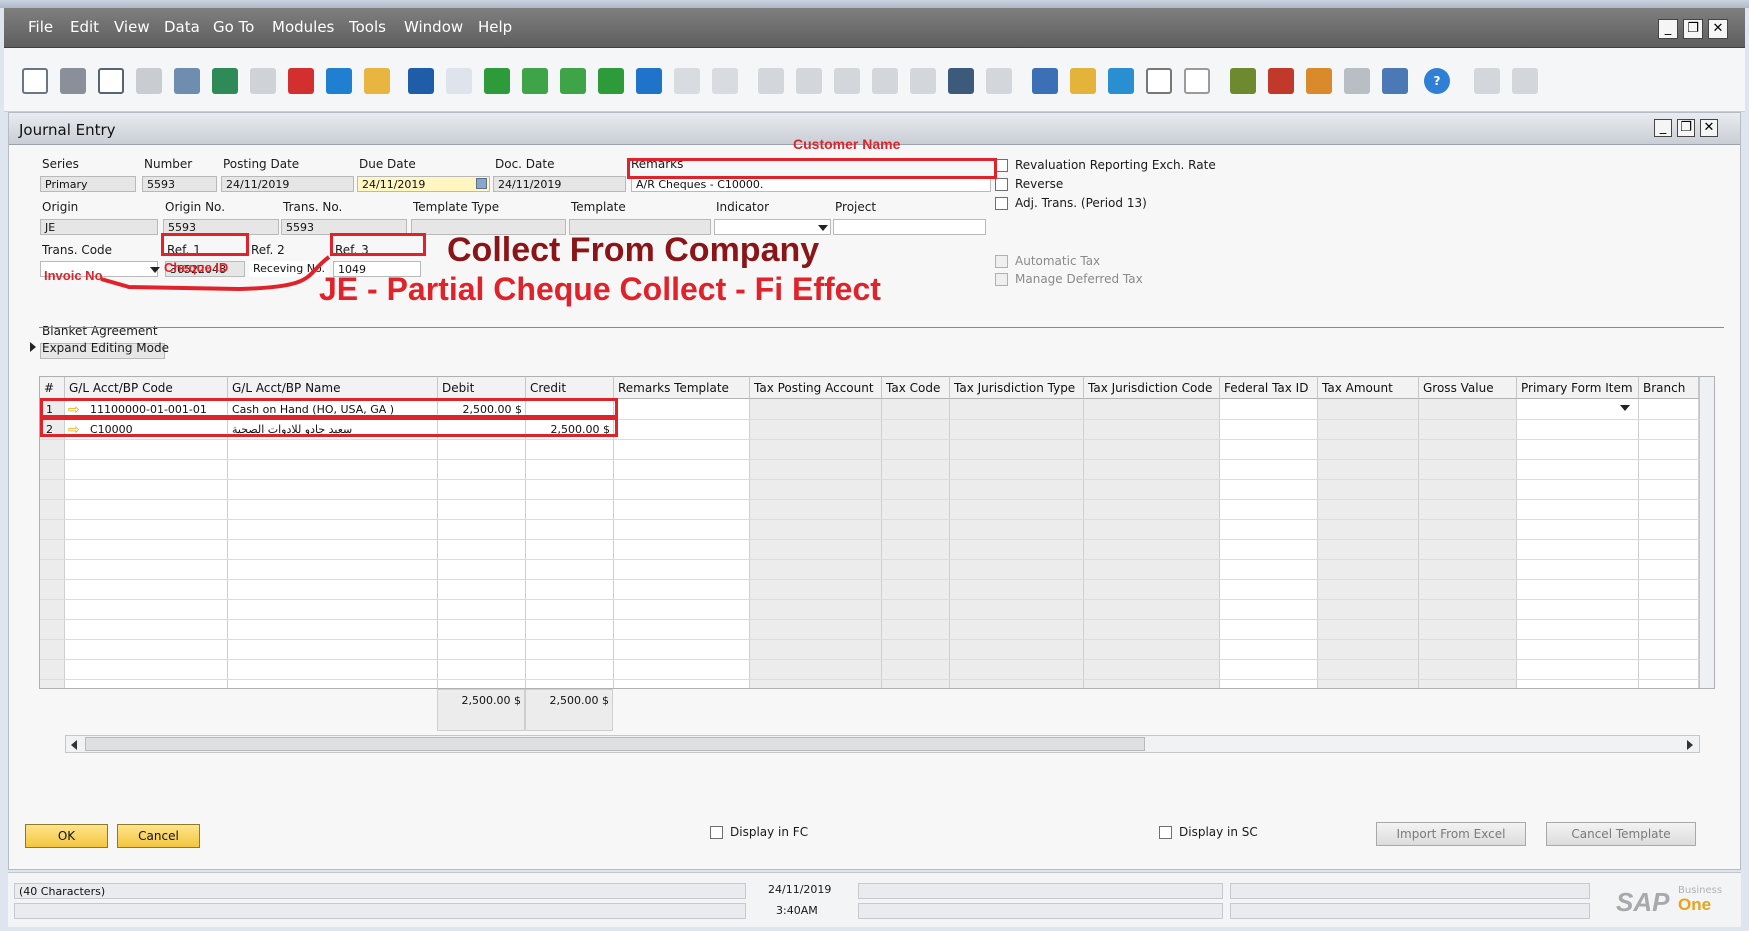 The width and height of the screenshot is (1749, 931). I want to click on series-field: Primary, so click(88, 184).